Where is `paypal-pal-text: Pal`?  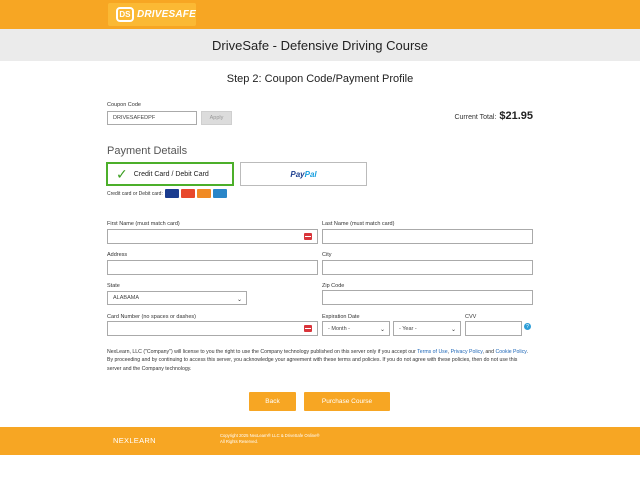
paypal-pal-text: Pal is located at coordinates (310, 174).